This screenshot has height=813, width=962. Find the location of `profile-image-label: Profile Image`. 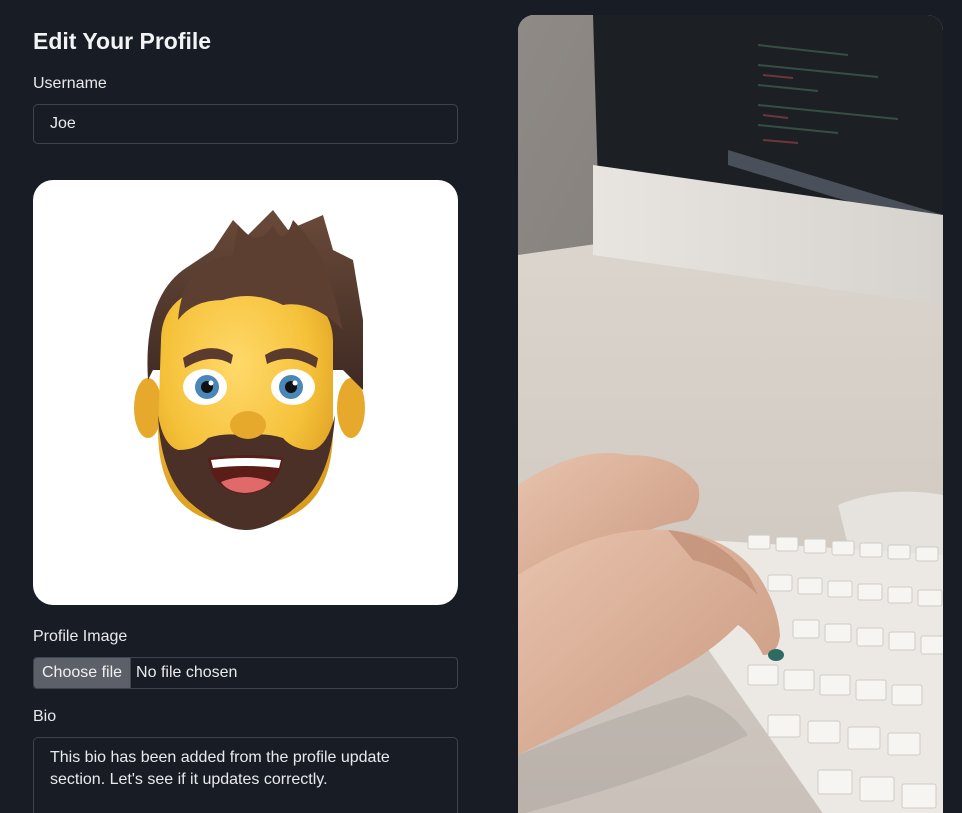

profile-image-label: Profile Image is located at coordinates (80, 636).